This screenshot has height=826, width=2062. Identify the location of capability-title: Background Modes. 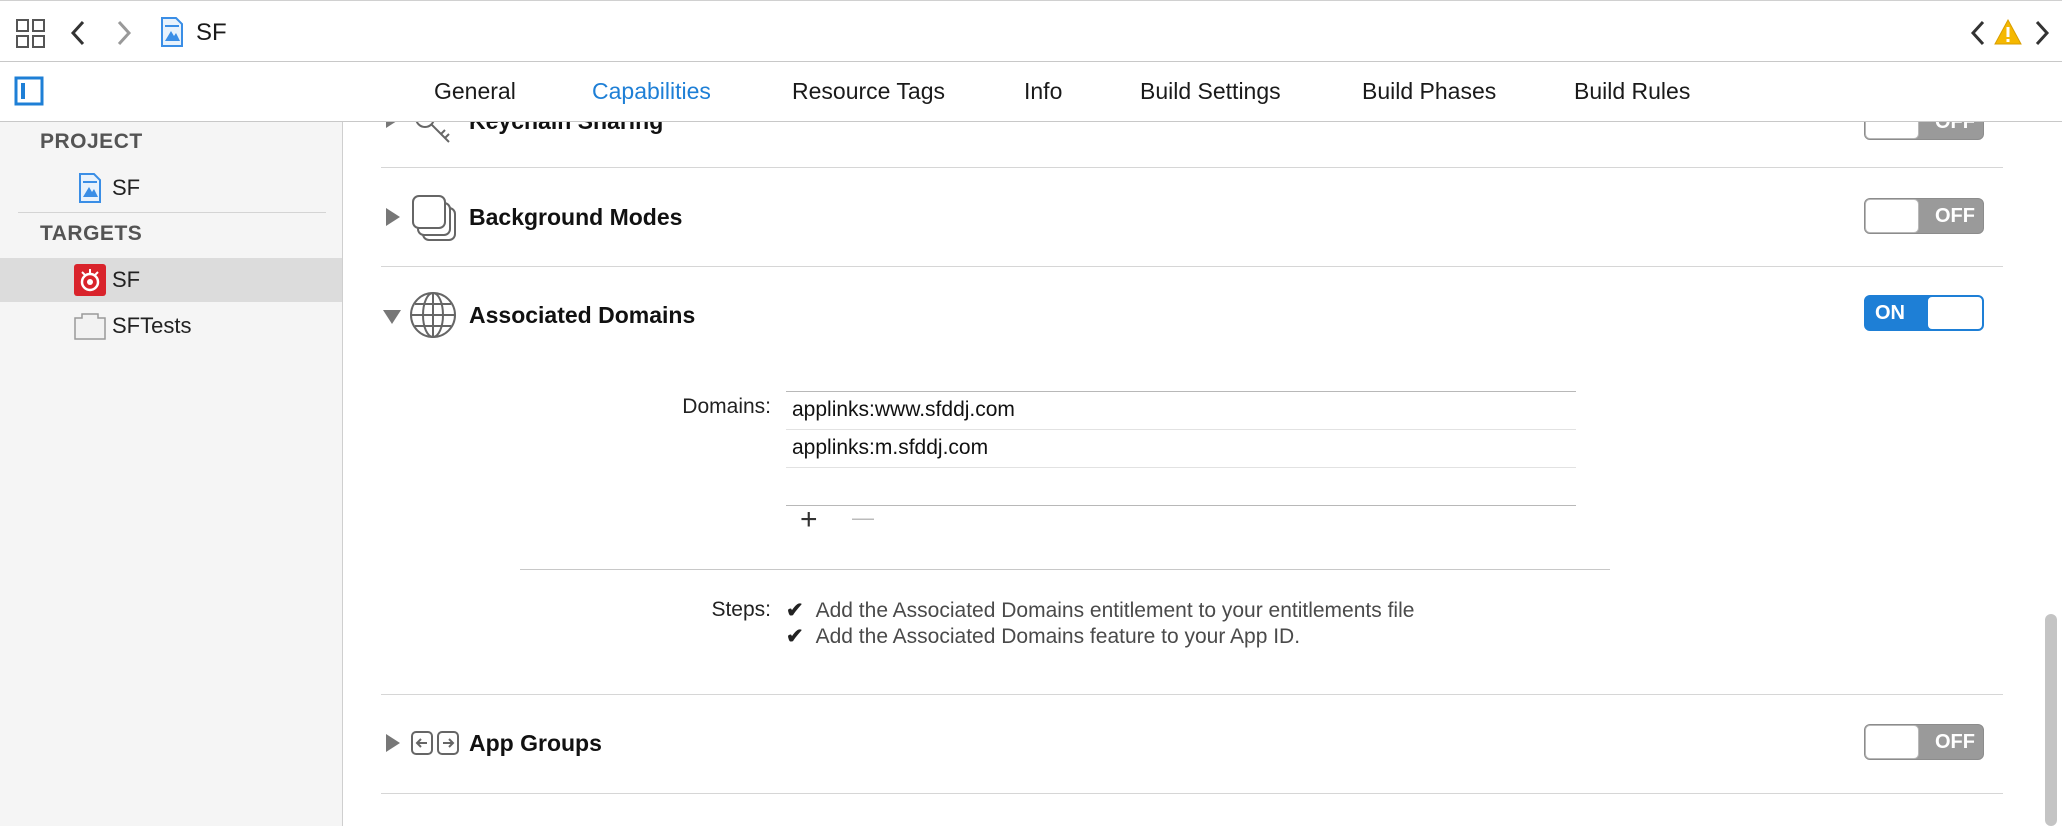
(576, 217).